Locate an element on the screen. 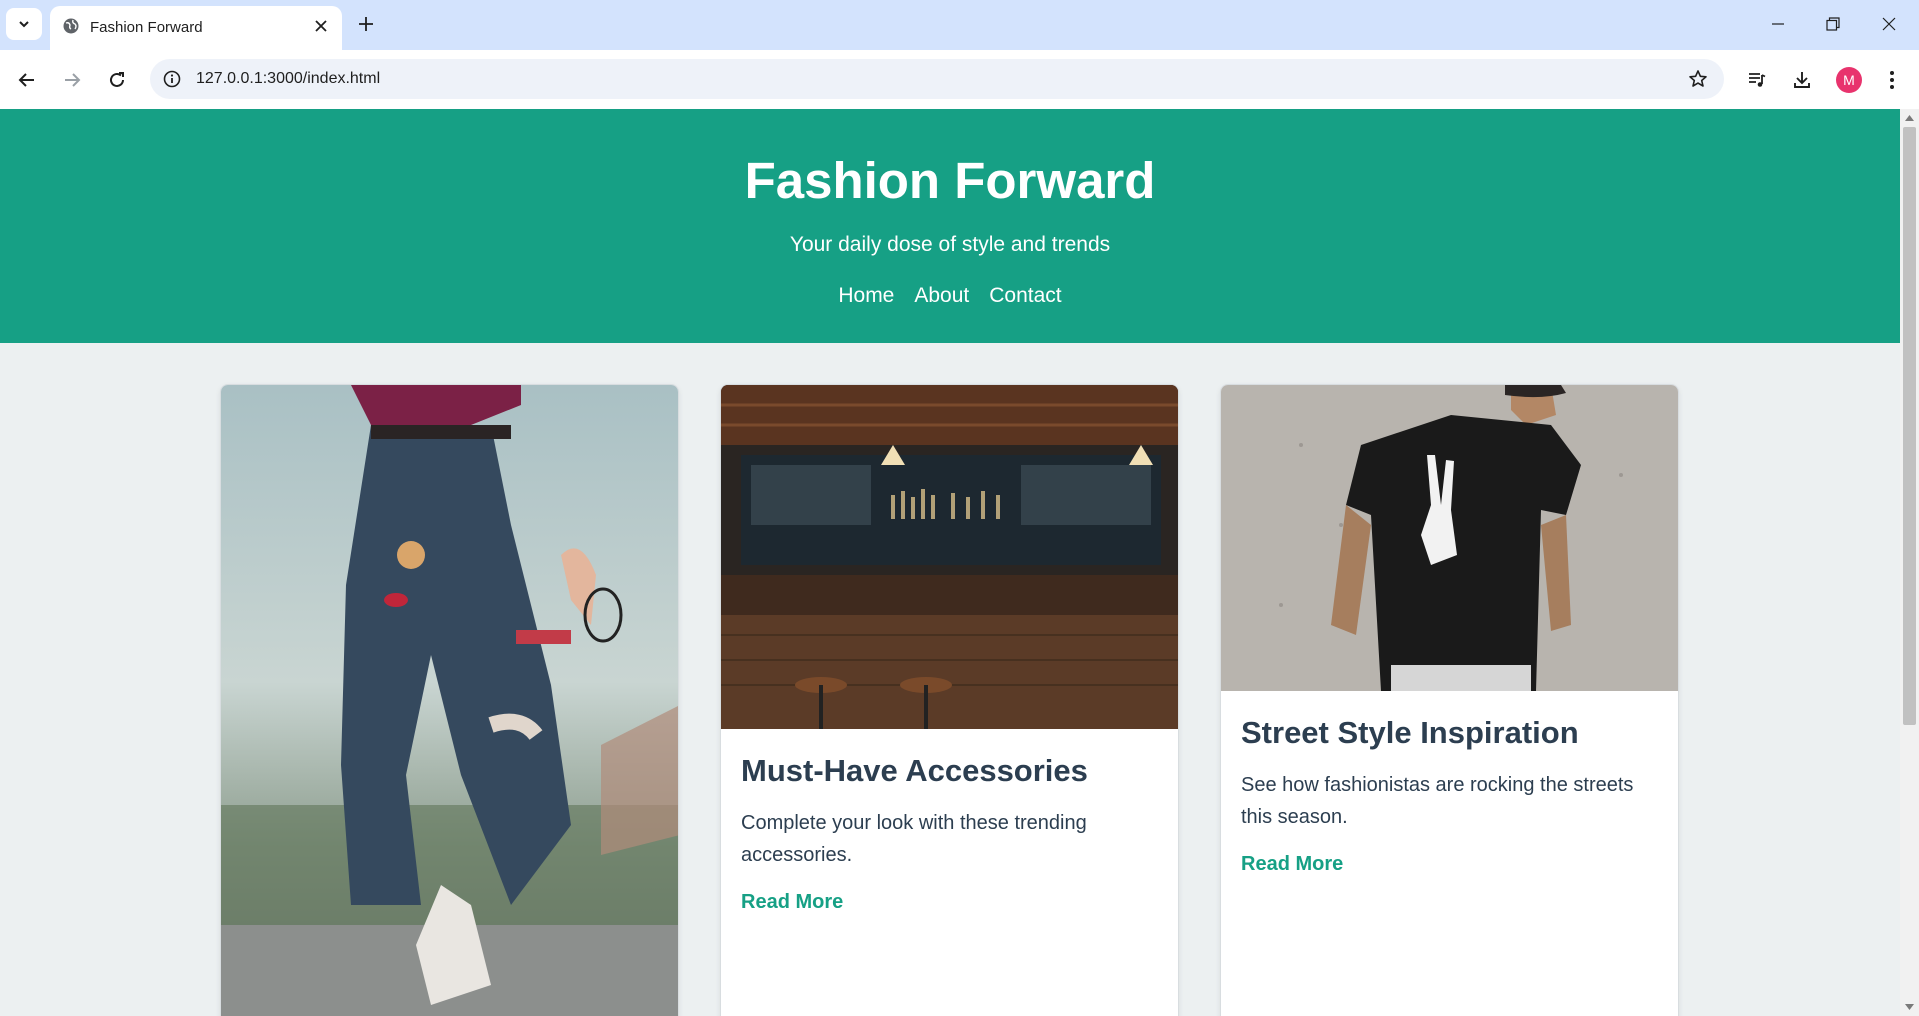 This screenshot has width=1919, height=1016. address-bar: 127.0.0.1:3000/index.html is located at coordinates (937, 79).